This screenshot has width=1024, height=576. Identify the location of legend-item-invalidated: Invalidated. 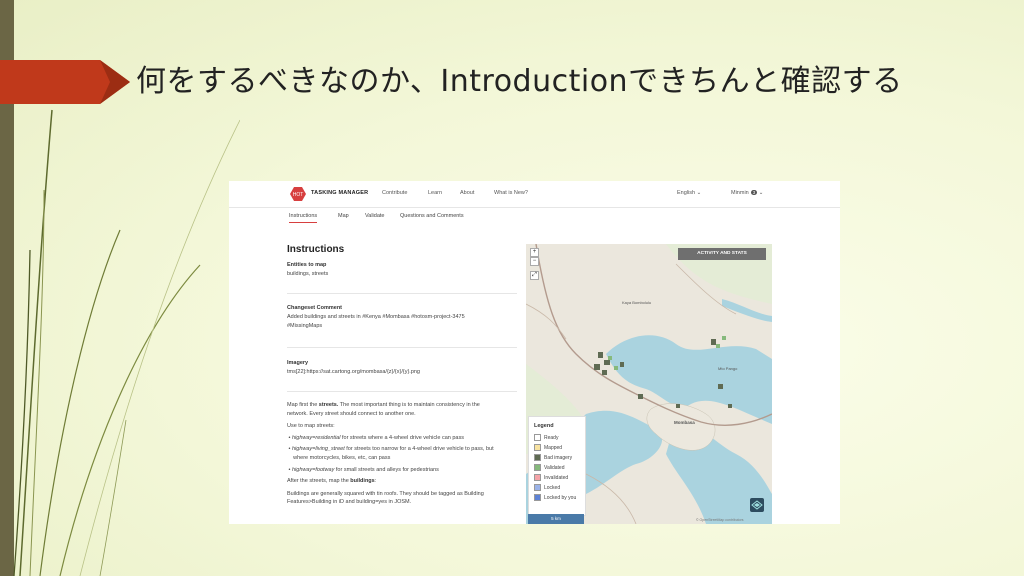
(551, 477).